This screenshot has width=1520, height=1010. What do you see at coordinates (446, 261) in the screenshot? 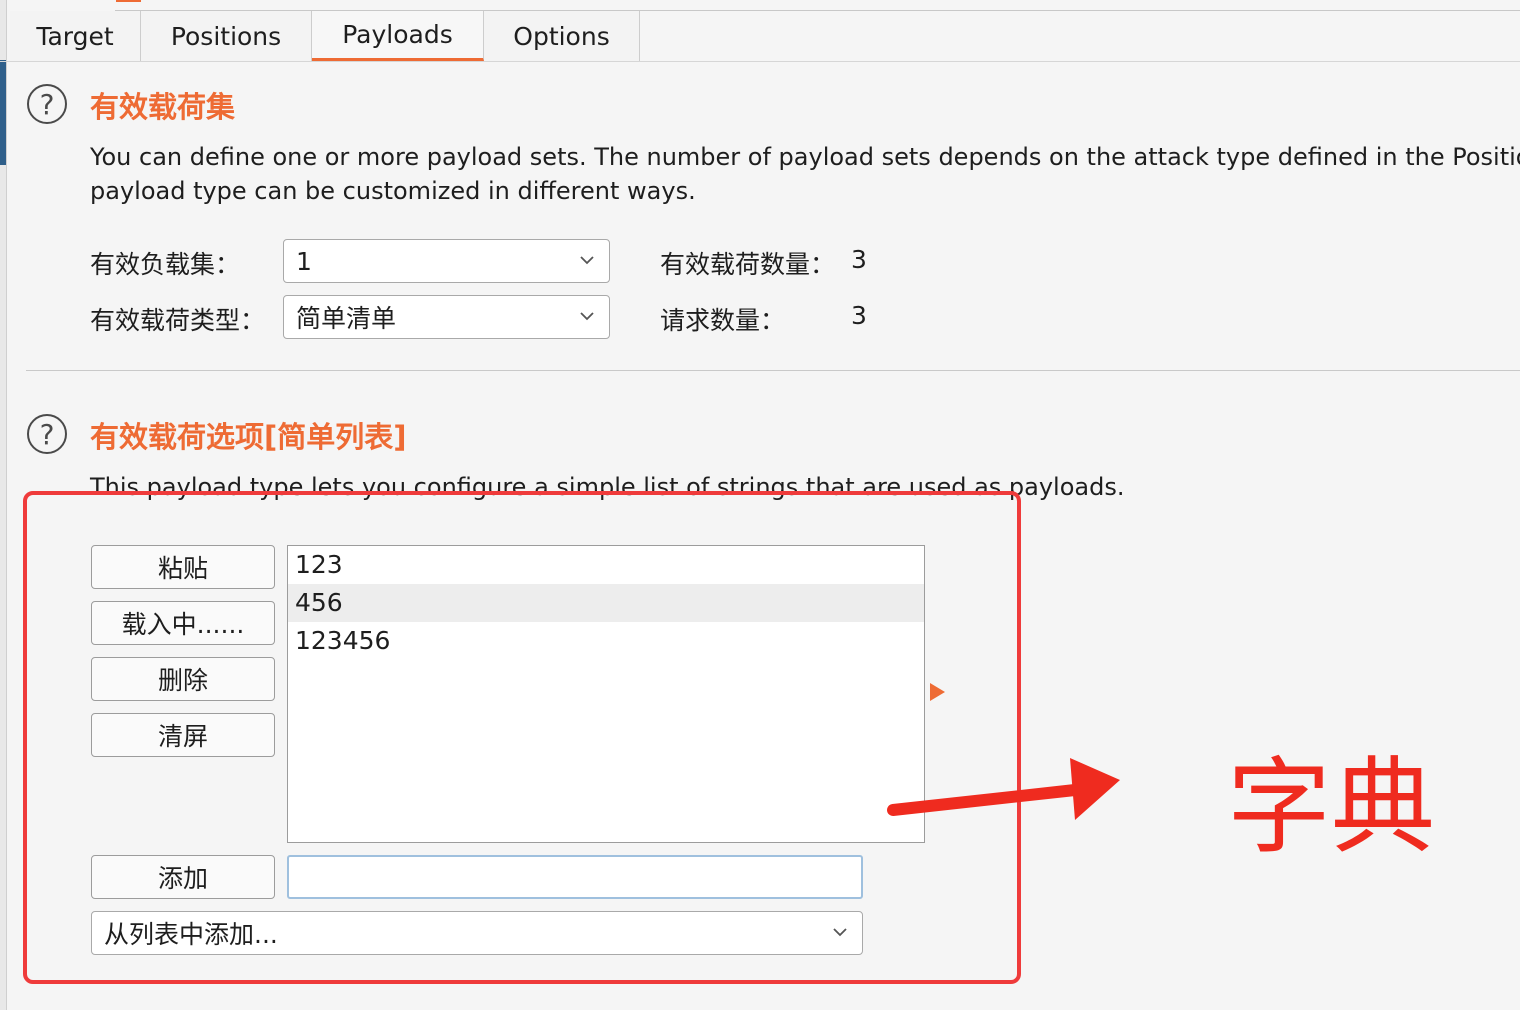
I see `payload-set-select: 1` at bounding box center [446, 261].